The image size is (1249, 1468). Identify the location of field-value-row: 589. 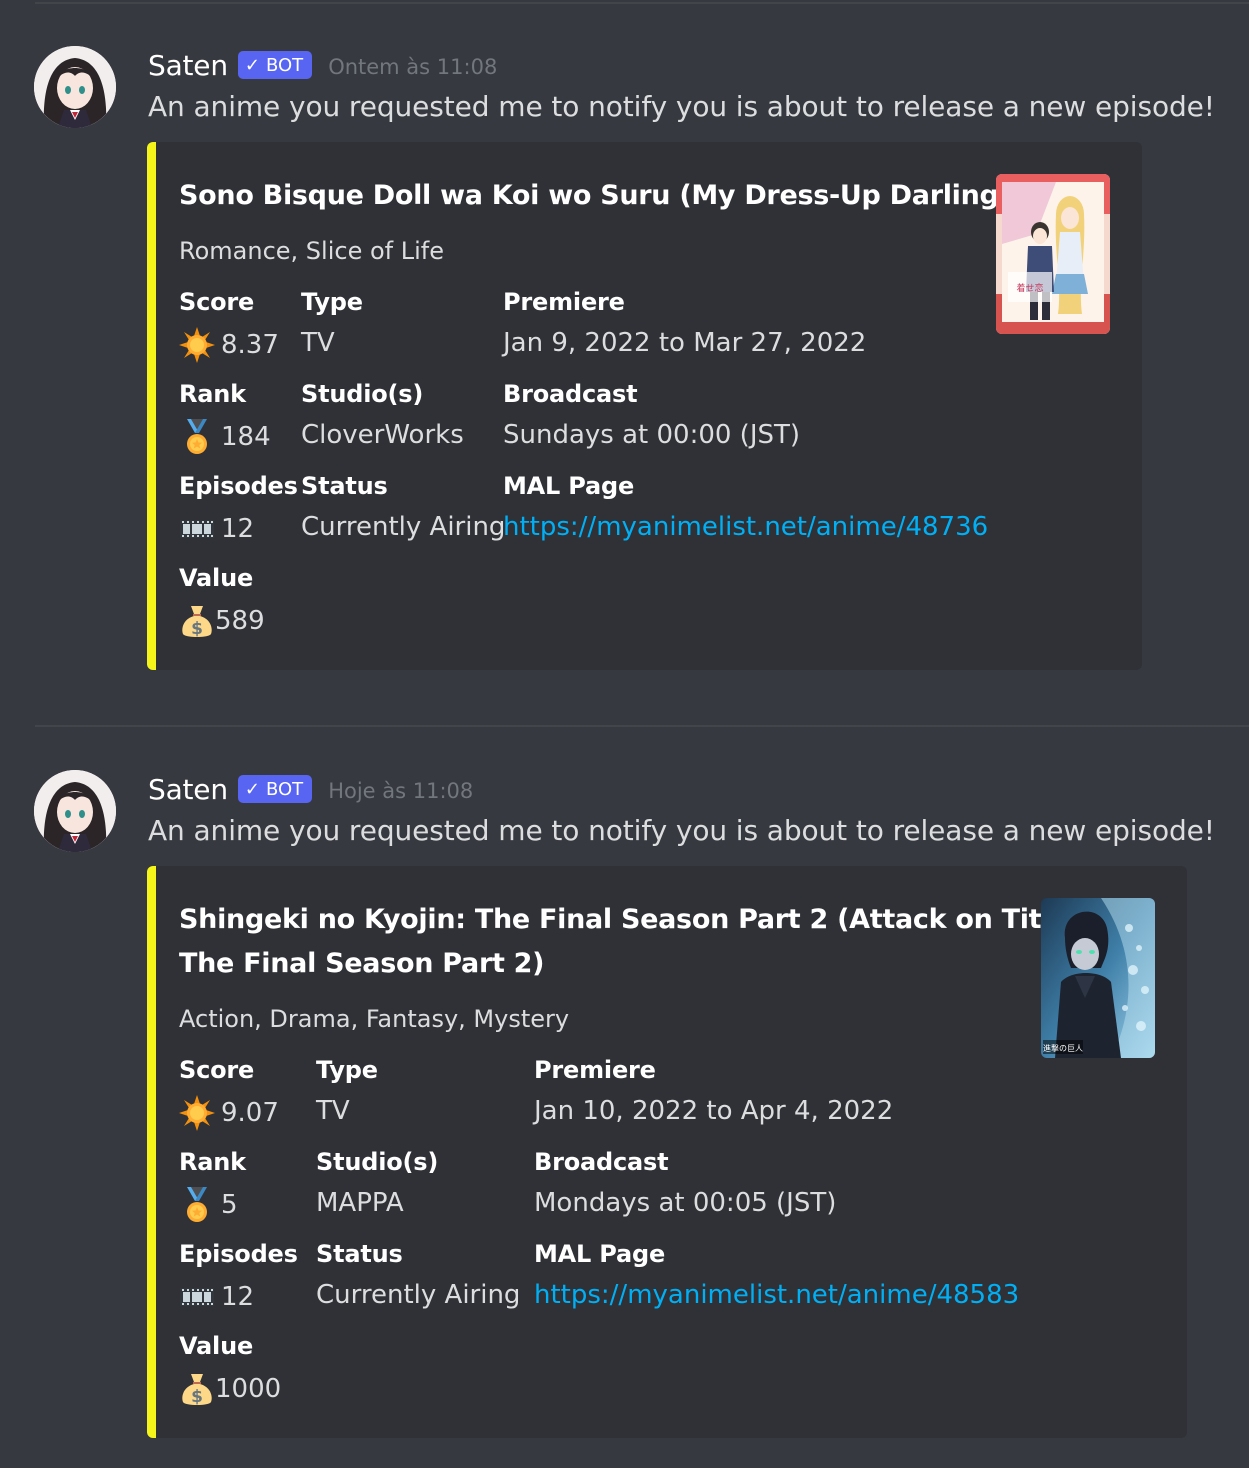
(222, 621).